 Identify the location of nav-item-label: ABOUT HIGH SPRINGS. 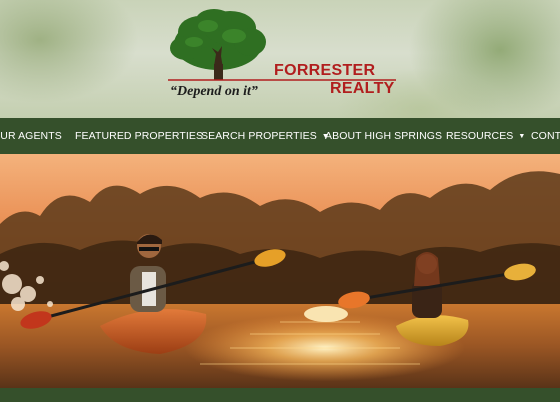
(384, 136).